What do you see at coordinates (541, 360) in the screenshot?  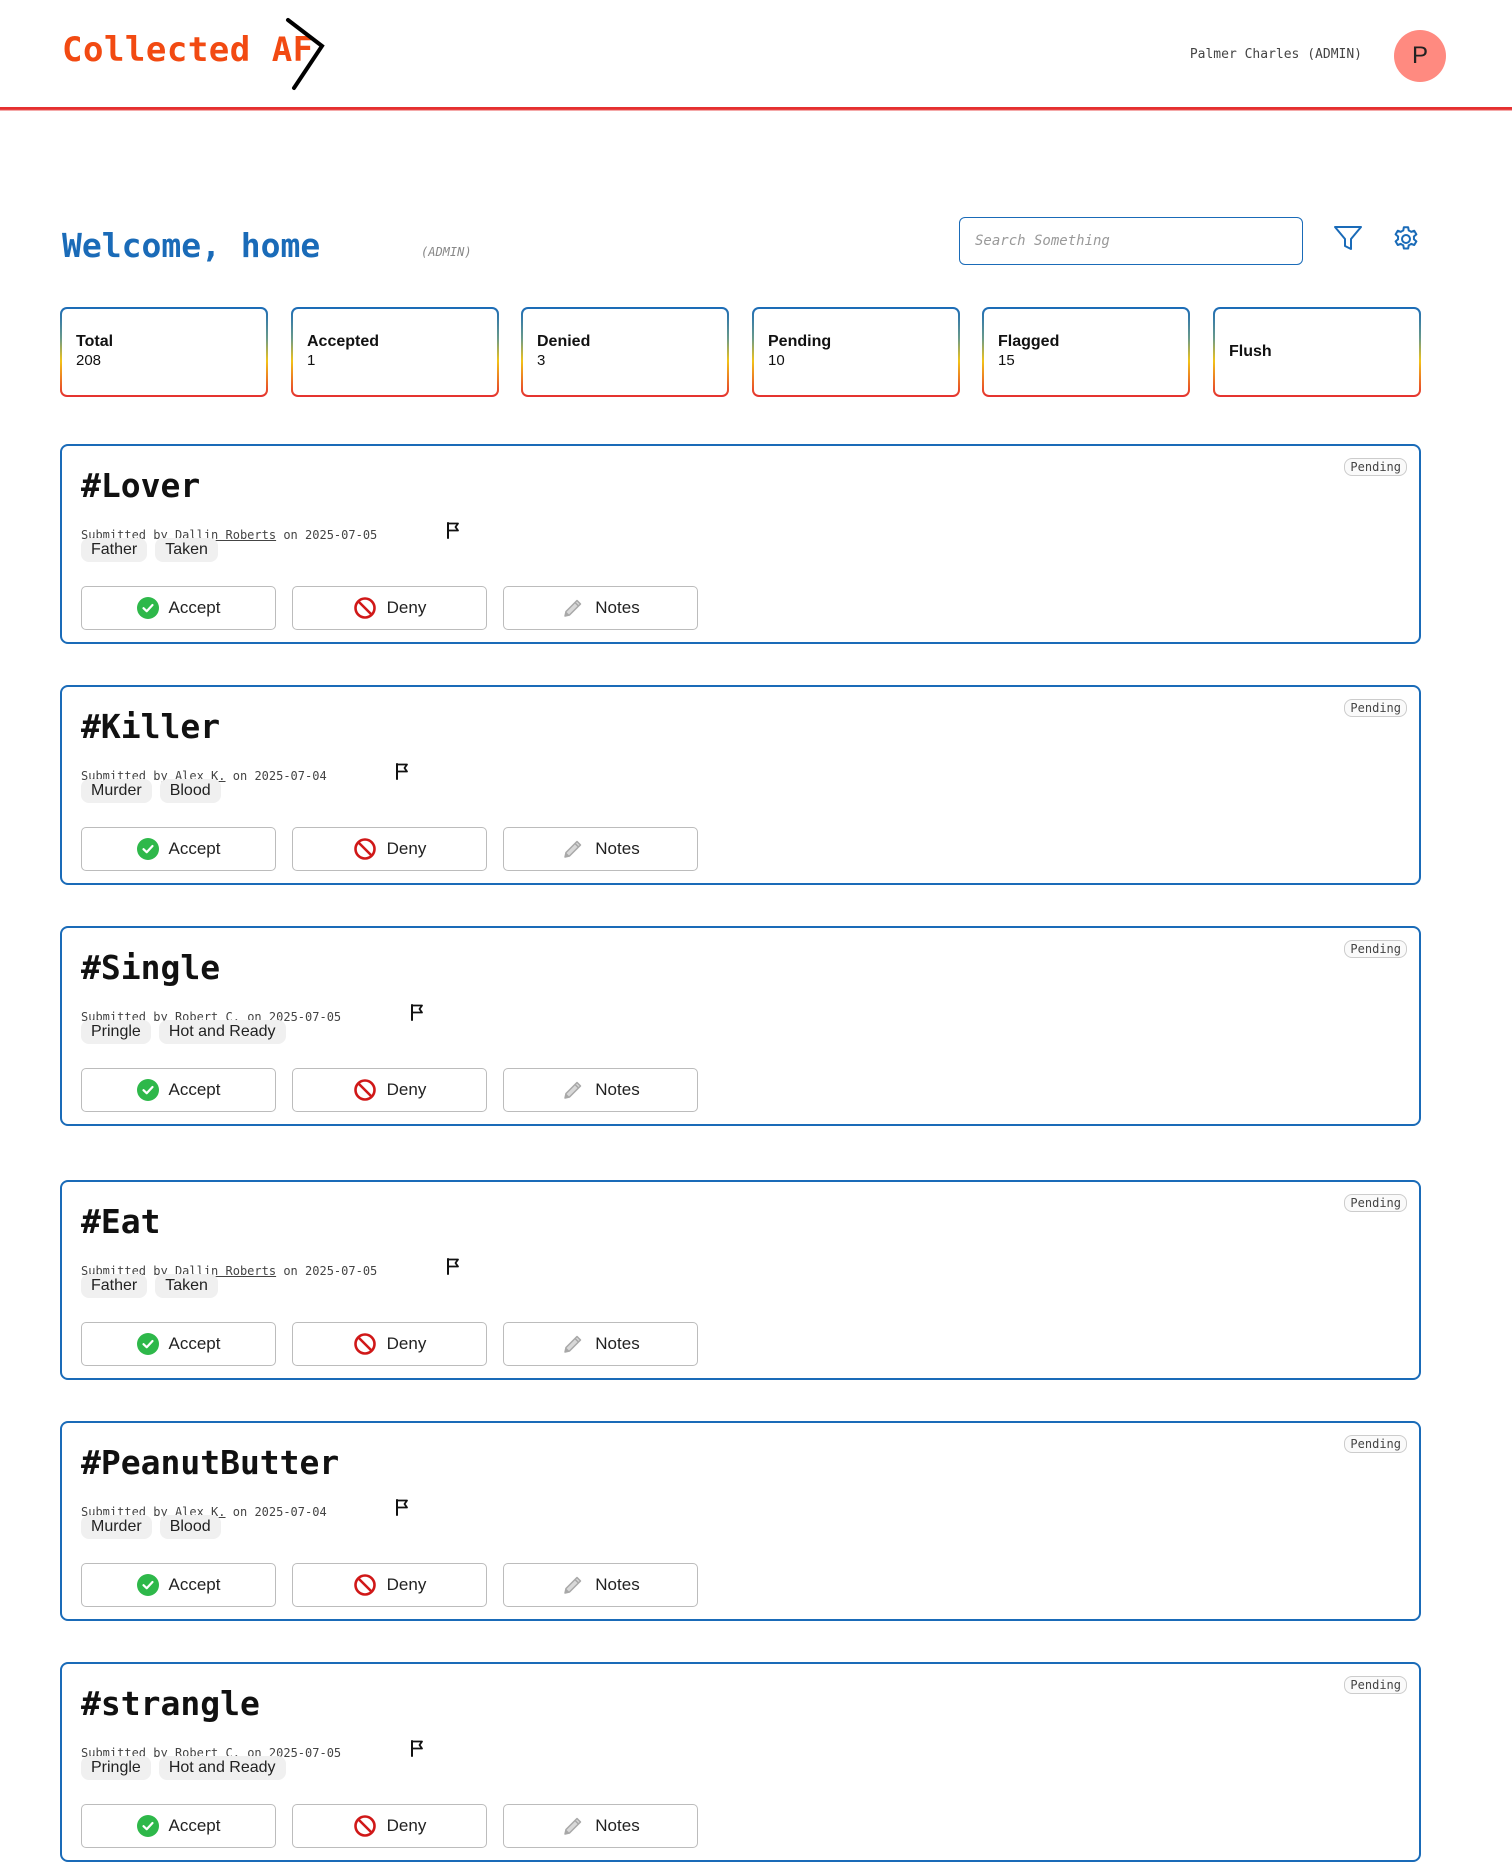 I see `stat-value: 3` at bounding box center [541, 360].